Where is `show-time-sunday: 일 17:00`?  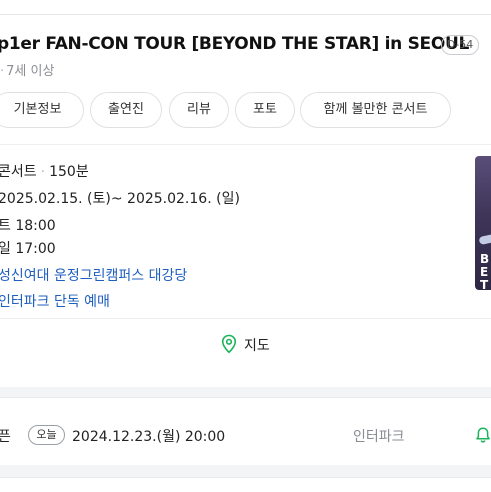
show-time-sunday: 일 17:00 is located at coordinates (28, 249).